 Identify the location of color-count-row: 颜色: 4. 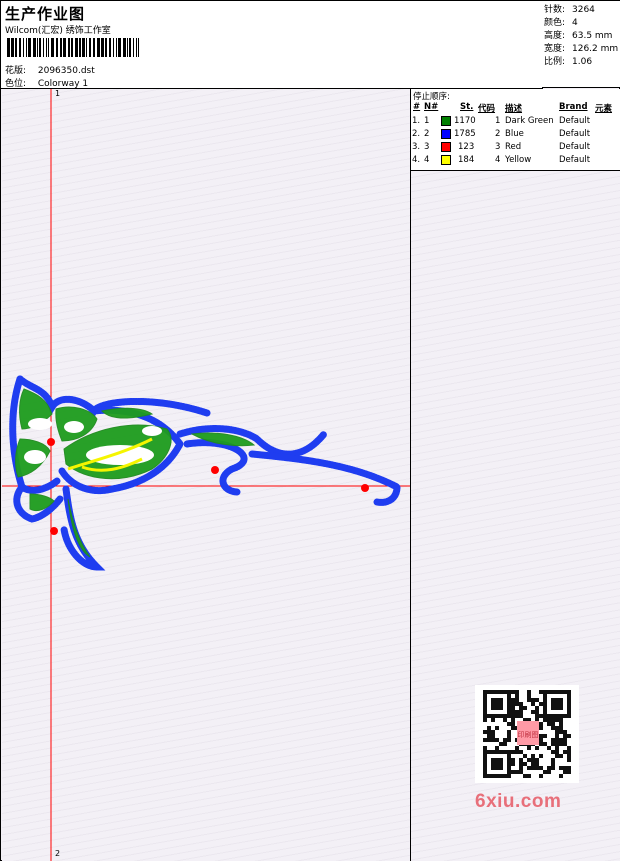
(582, 23).